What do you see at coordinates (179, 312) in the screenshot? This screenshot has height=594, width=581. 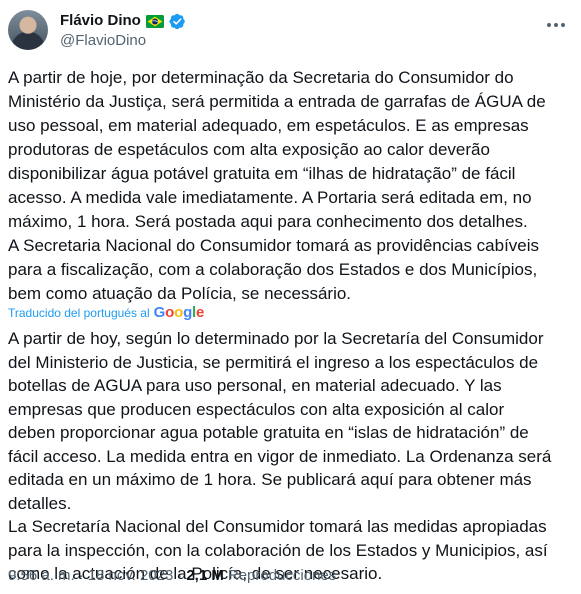 I see `google-logo: Google` at bounding box center [179, 312].